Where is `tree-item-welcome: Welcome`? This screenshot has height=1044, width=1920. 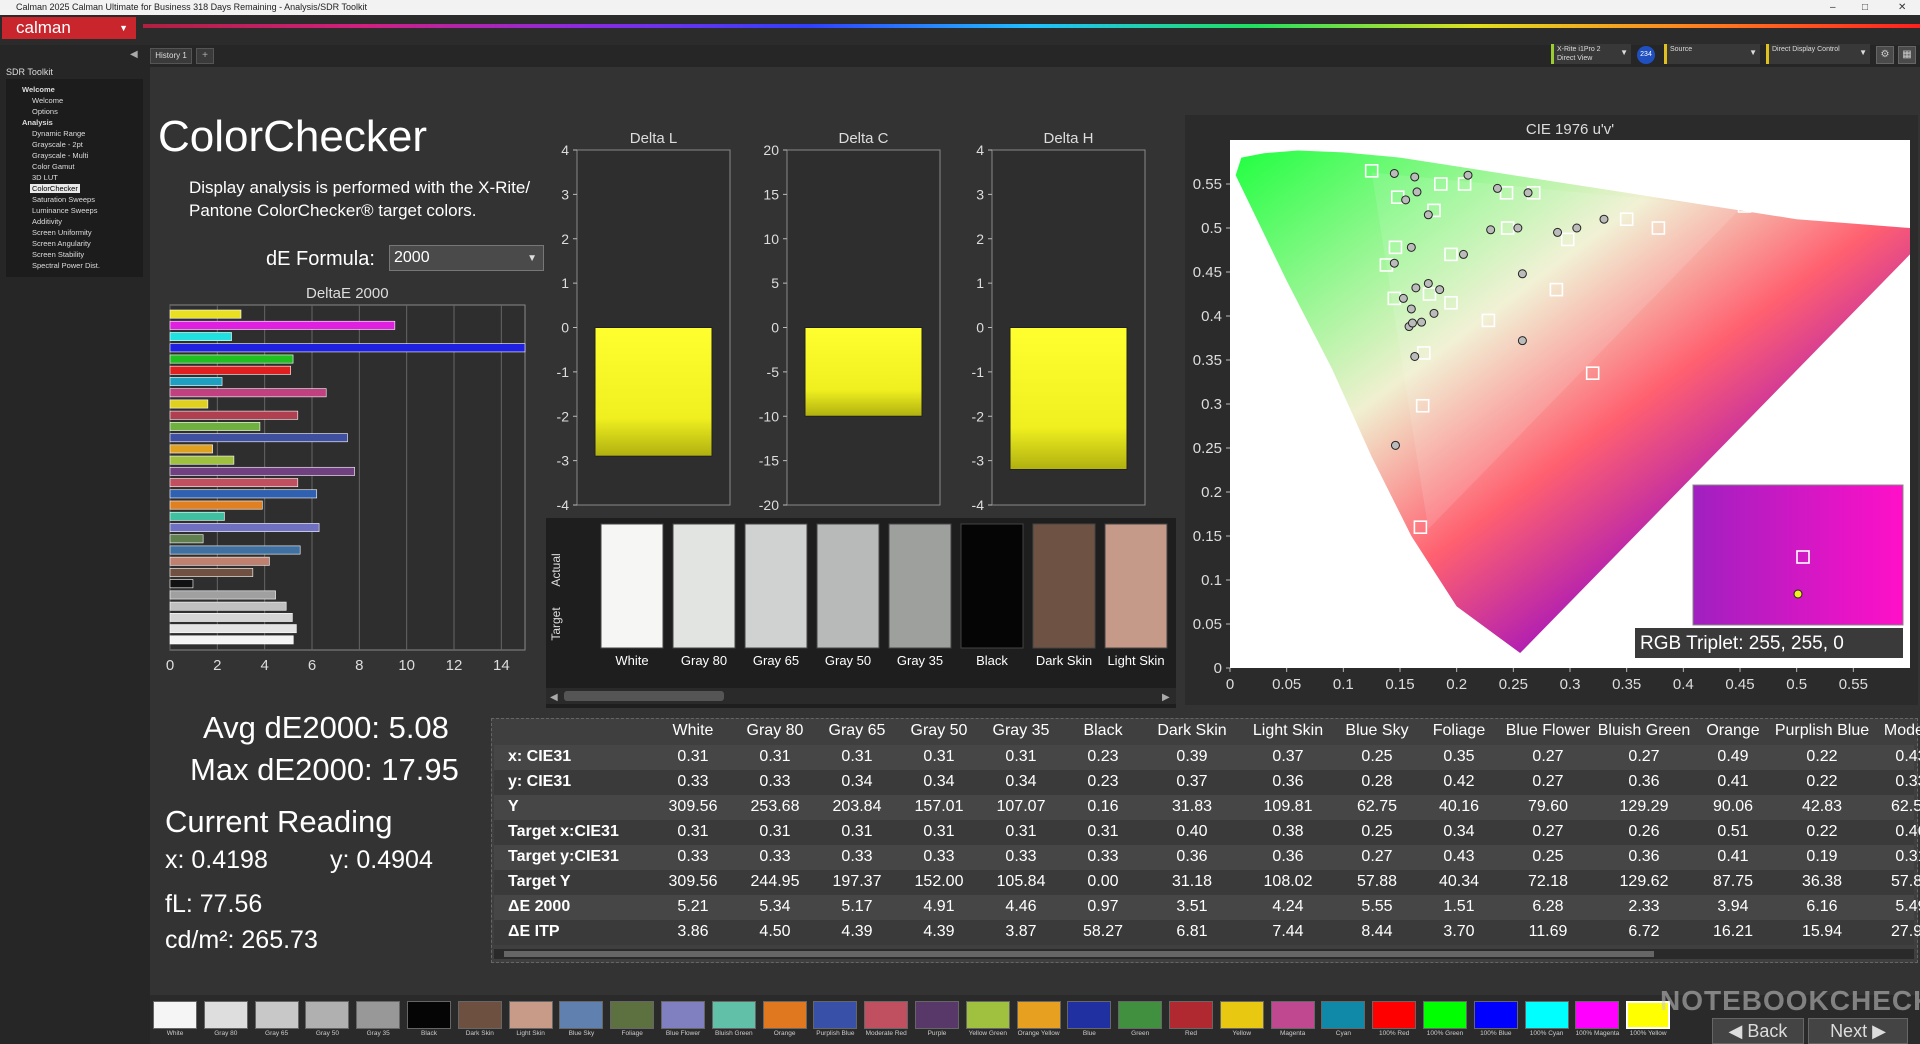
tree-item-welcome: Welcome is located at coordinates (47, 100).